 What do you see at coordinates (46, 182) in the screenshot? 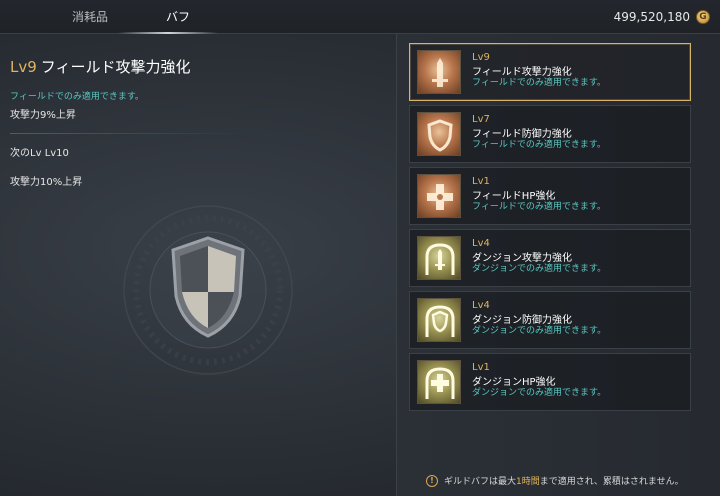
I see `next-level-effect: 攻撃力10%上昇` at bounding box center [46, 182].